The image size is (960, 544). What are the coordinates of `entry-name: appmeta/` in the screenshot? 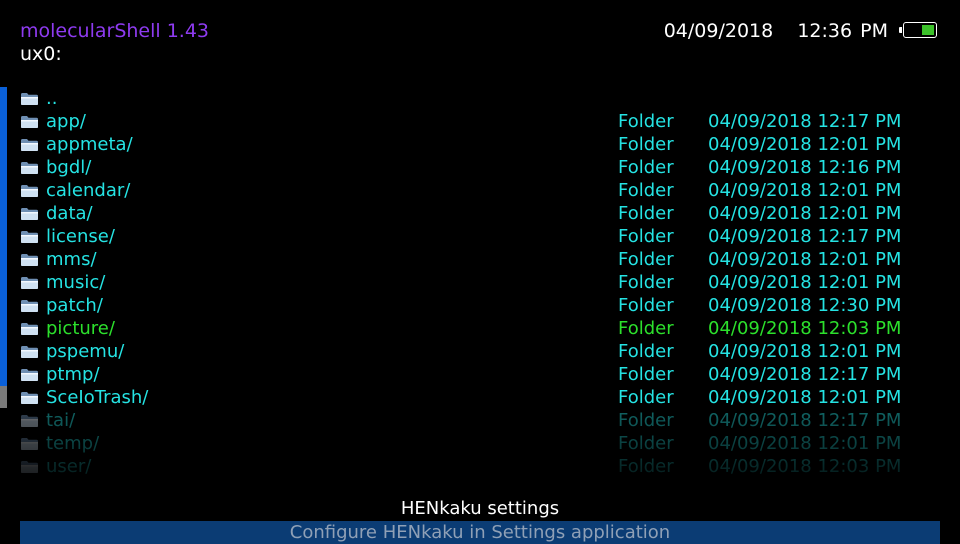 It's located at (89, 144).